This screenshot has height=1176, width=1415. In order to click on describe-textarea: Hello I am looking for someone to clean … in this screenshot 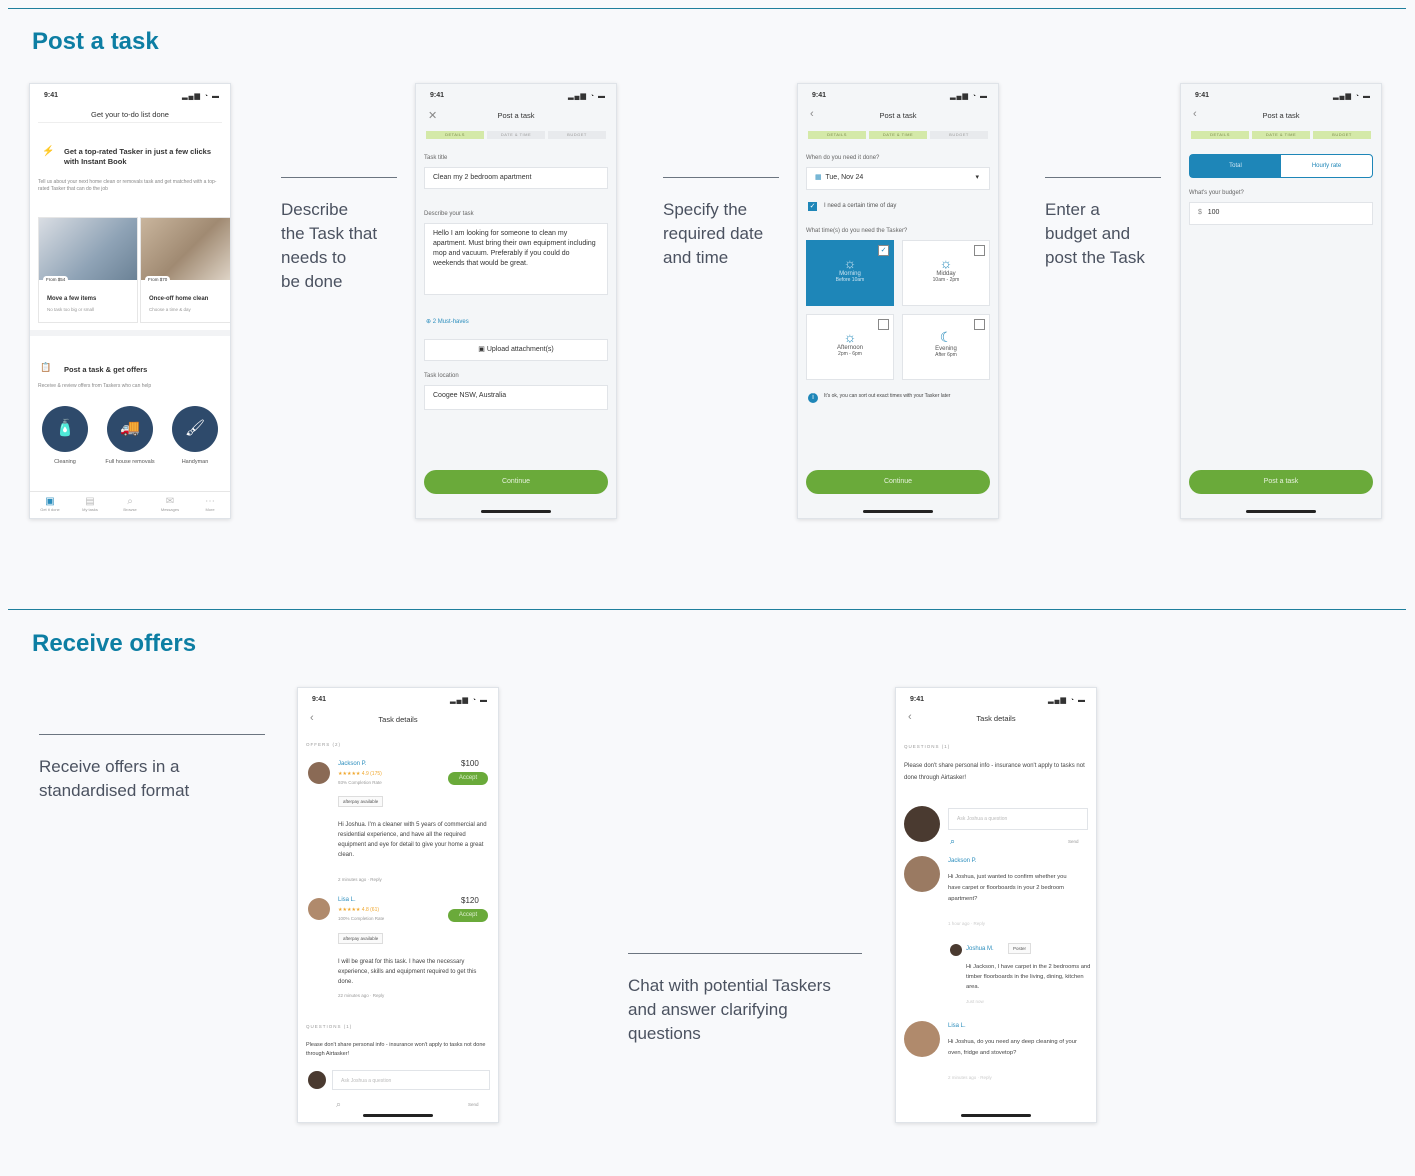, I will do `click(516, 259)`.